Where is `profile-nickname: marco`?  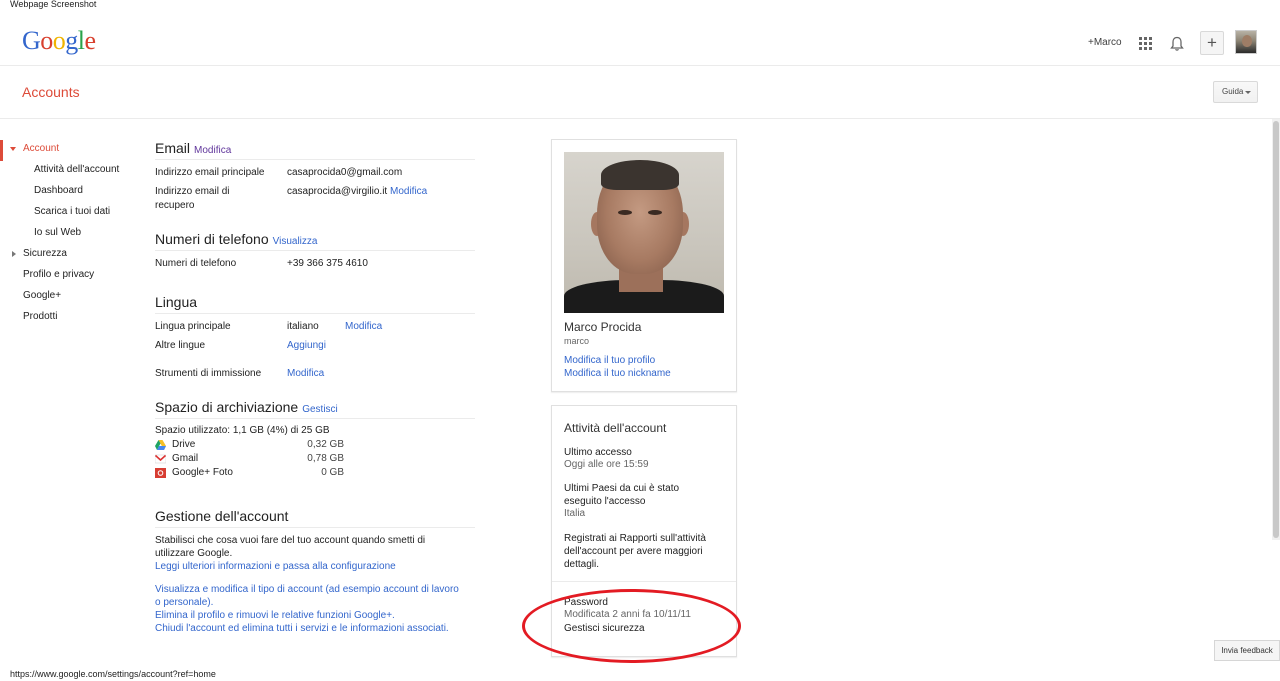
profile-nickname: marco is located at coordinates (577, 341).